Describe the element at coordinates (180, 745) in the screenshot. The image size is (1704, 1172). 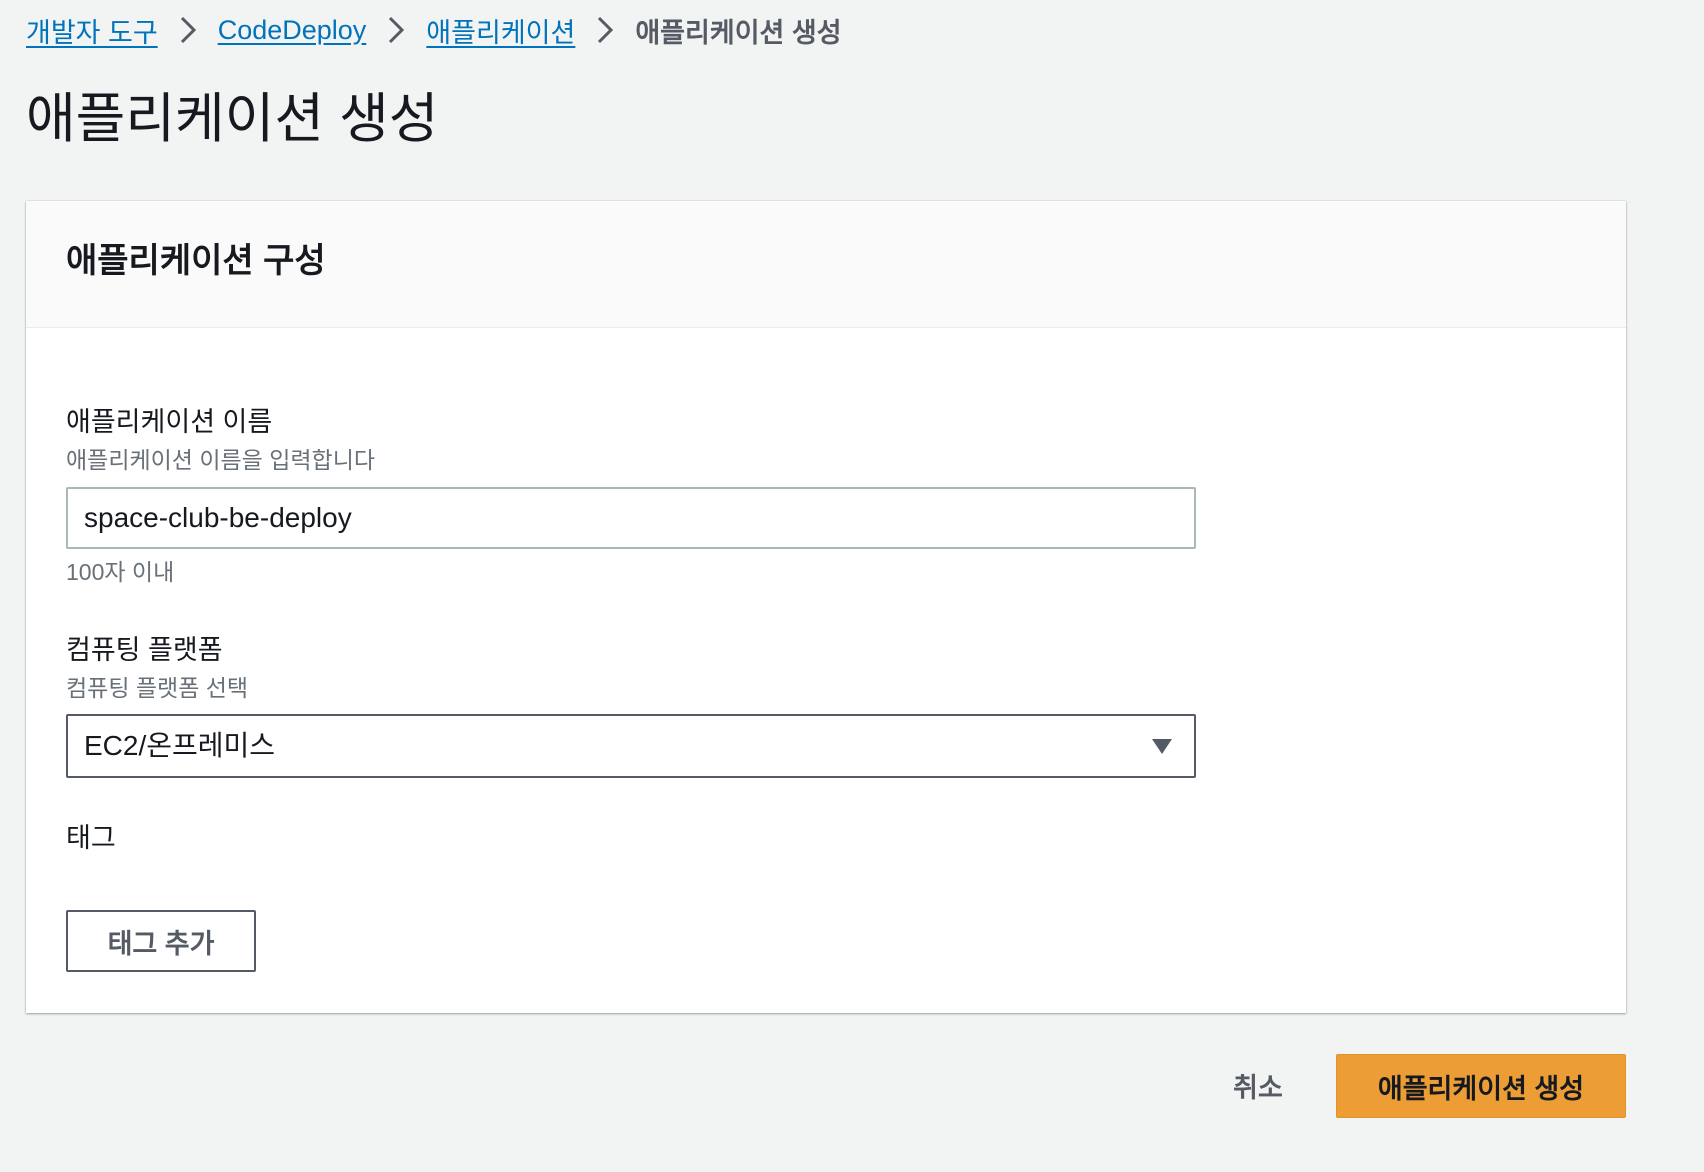
I see `compute-platform-selected-value: EC2/온프레미스` at that location.